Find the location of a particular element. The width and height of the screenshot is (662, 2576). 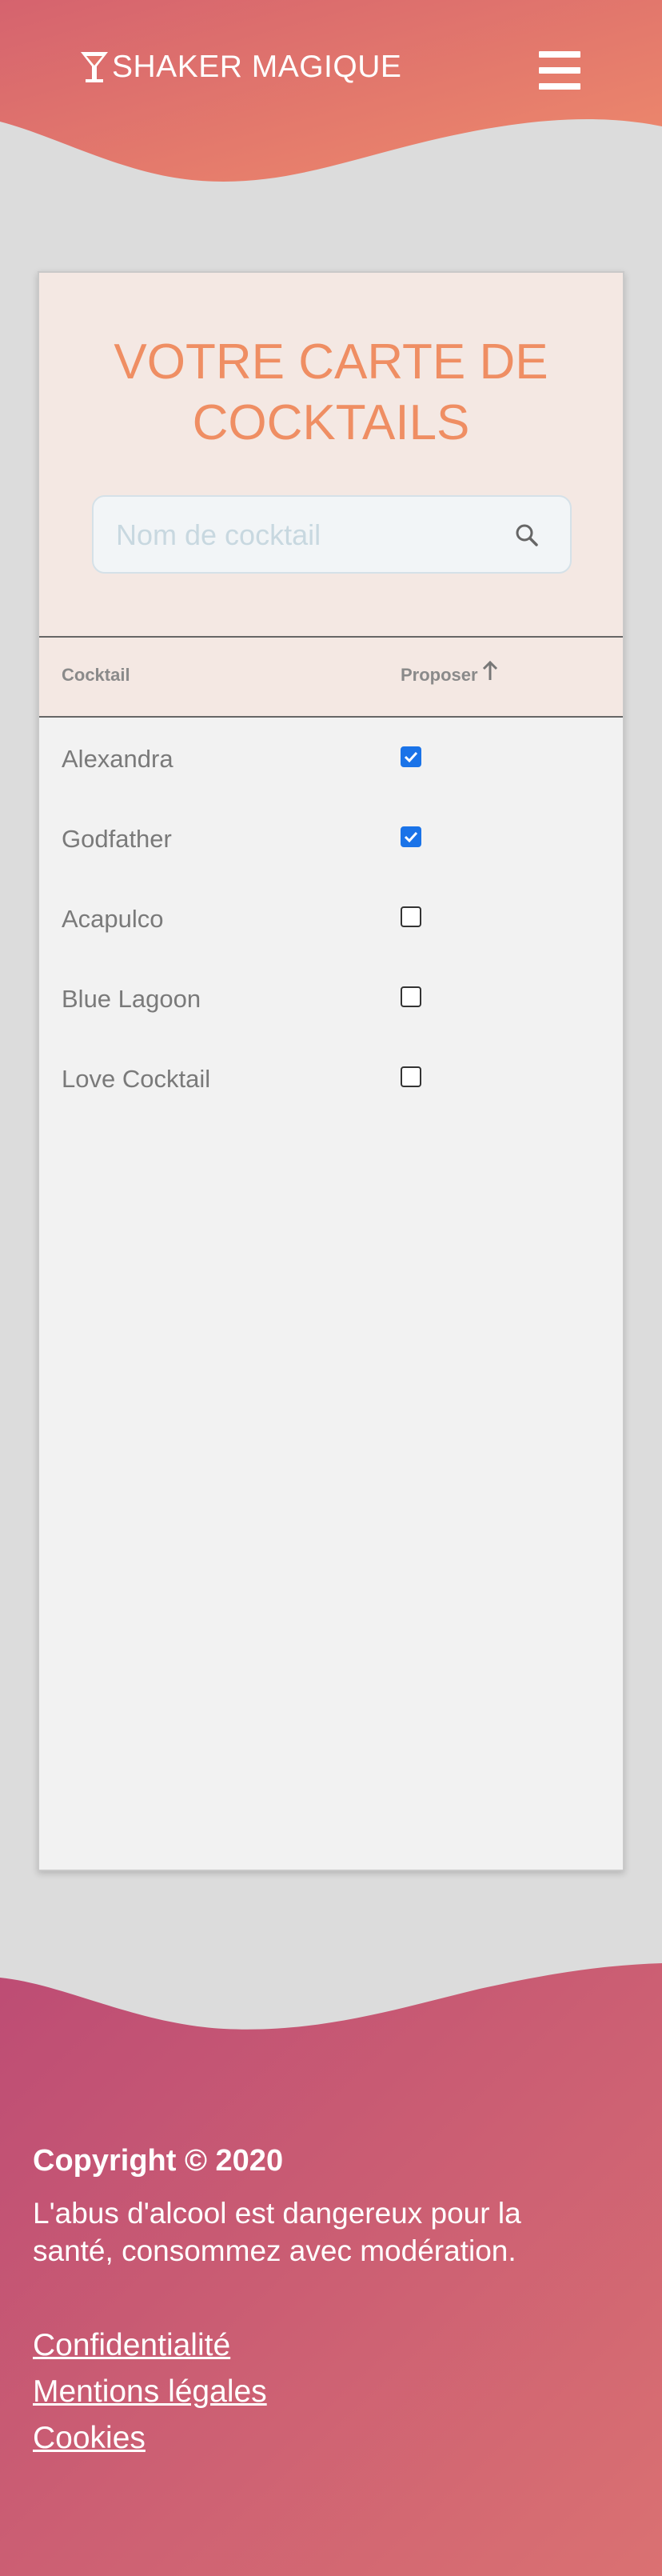

column-header-cocktail: Cocktail is located at coordinates (96, 675).